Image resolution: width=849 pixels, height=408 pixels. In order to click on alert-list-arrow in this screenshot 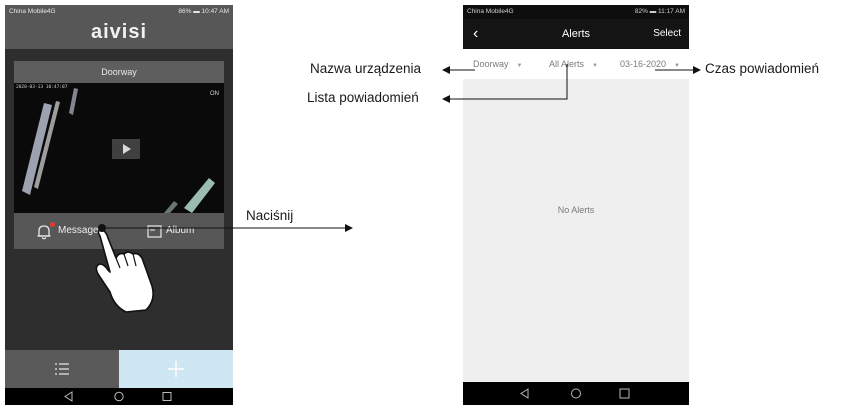, I will do `click(505, 83)`.